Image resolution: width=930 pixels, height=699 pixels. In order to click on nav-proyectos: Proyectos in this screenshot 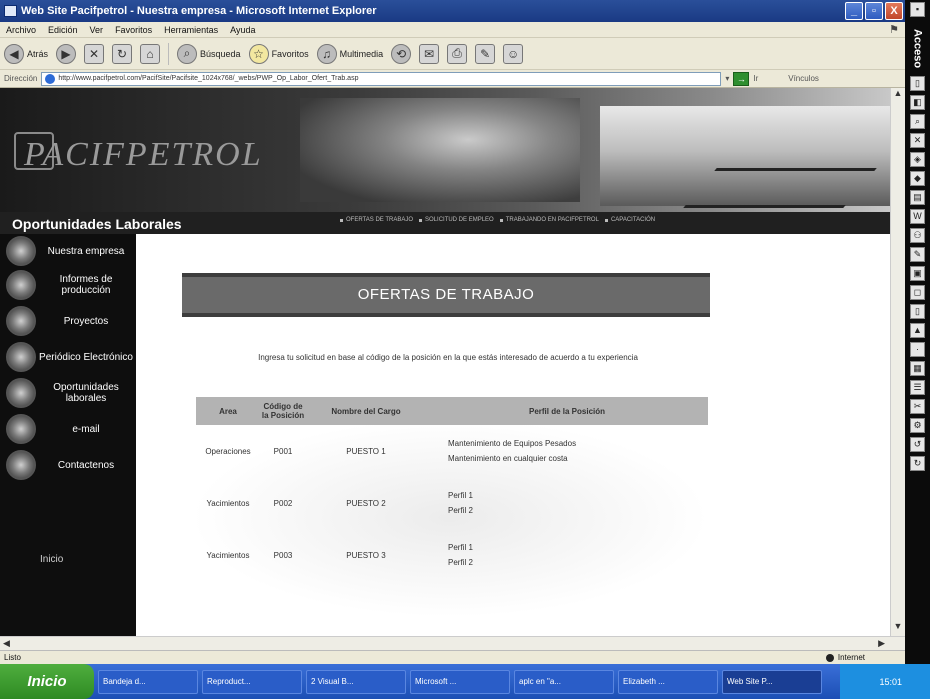, I will do `click(71, 321)`.